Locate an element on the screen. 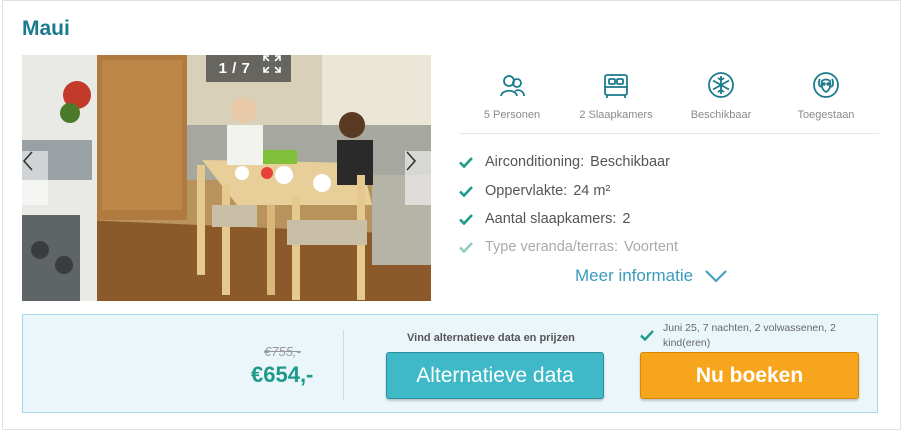 The image size is (904, 432). feature-veranda: Type veranda/terras: Voortent is located at coordinates (568, 247).